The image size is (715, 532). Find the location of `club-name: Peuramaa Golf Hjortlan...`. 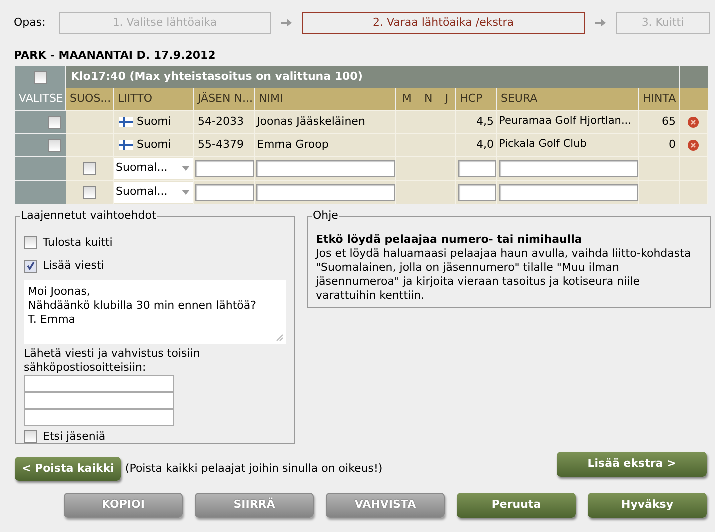

club-name: Peuramaa Golf Hjortlan... is located at coordinates (565, 122).